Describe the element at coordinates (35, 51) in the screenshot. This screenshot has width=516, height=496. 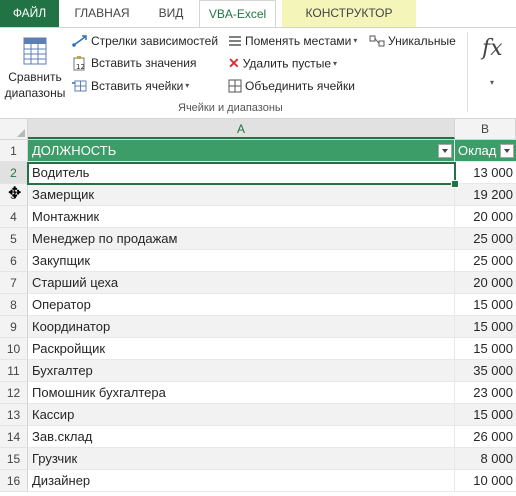
I see `compare-ranges-icon` at that location.